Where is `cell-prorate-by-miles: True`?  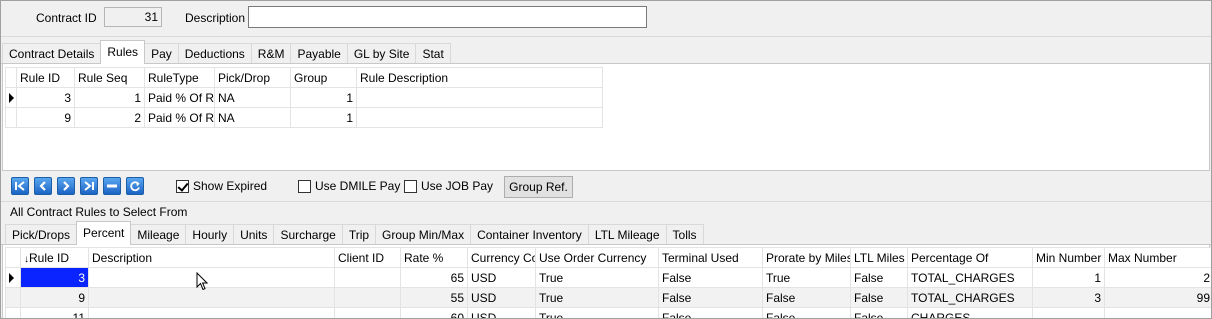
cell-prorate-by-miles: True is located at coordinates (806, 277).